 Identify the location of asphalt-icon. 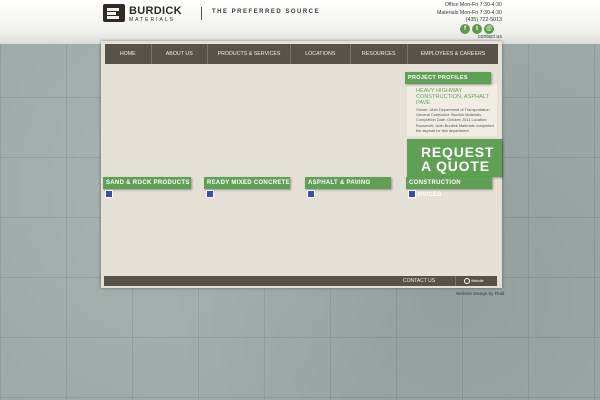
(311, 194).